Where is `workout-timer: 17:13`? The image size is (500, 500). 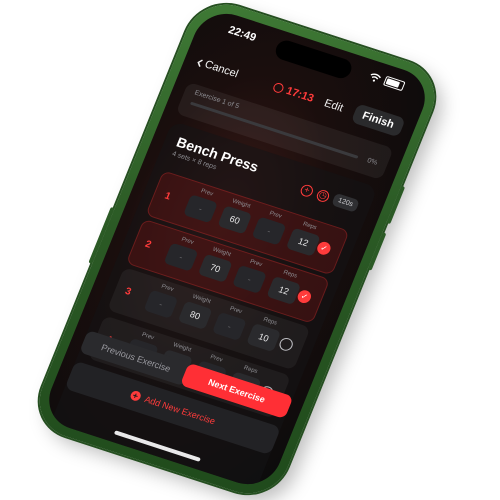
workout-timer: 17:13 is located at coordinates (293, 93).